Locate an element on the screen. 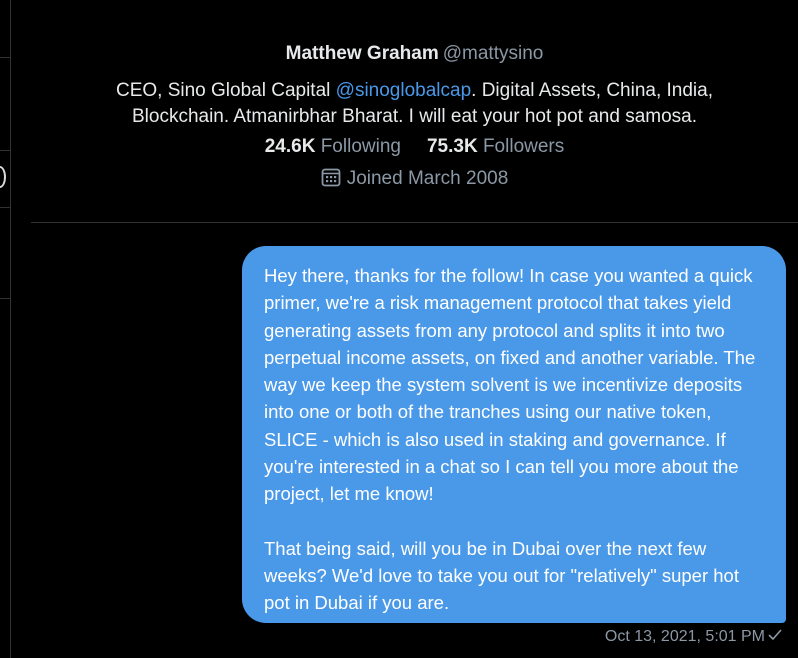  following-label: Following is located at coordinates (360, 146).